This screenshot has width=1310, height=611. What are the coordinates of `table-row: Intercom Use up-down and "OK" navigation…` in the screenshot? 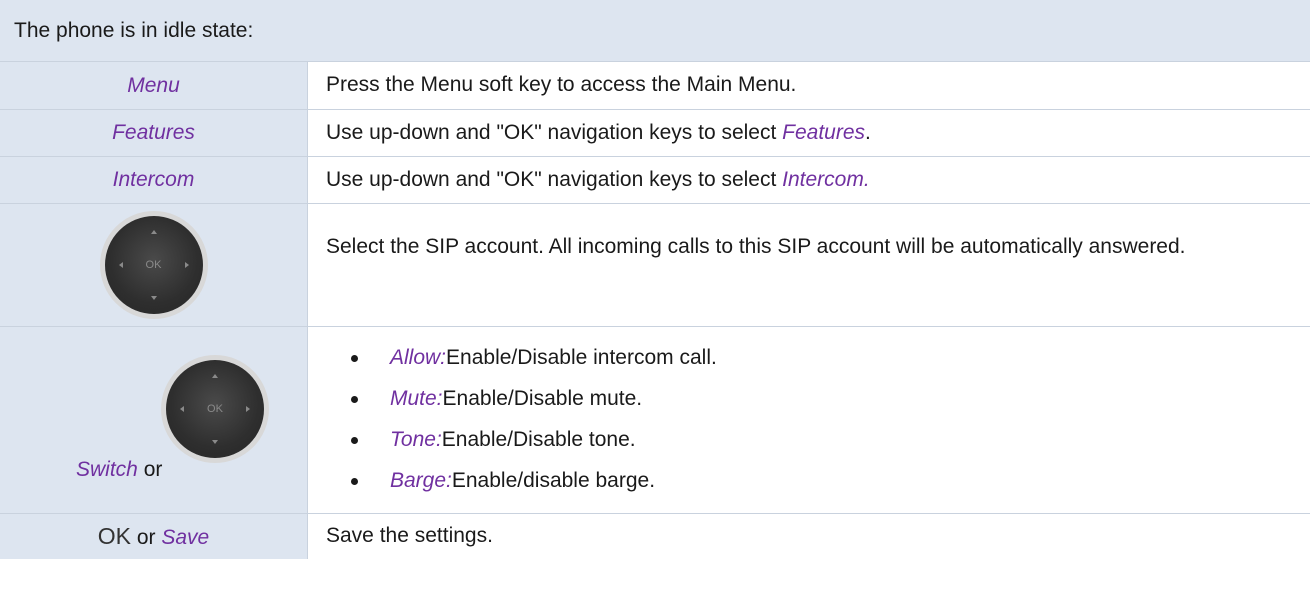 It's located at (655, 180).